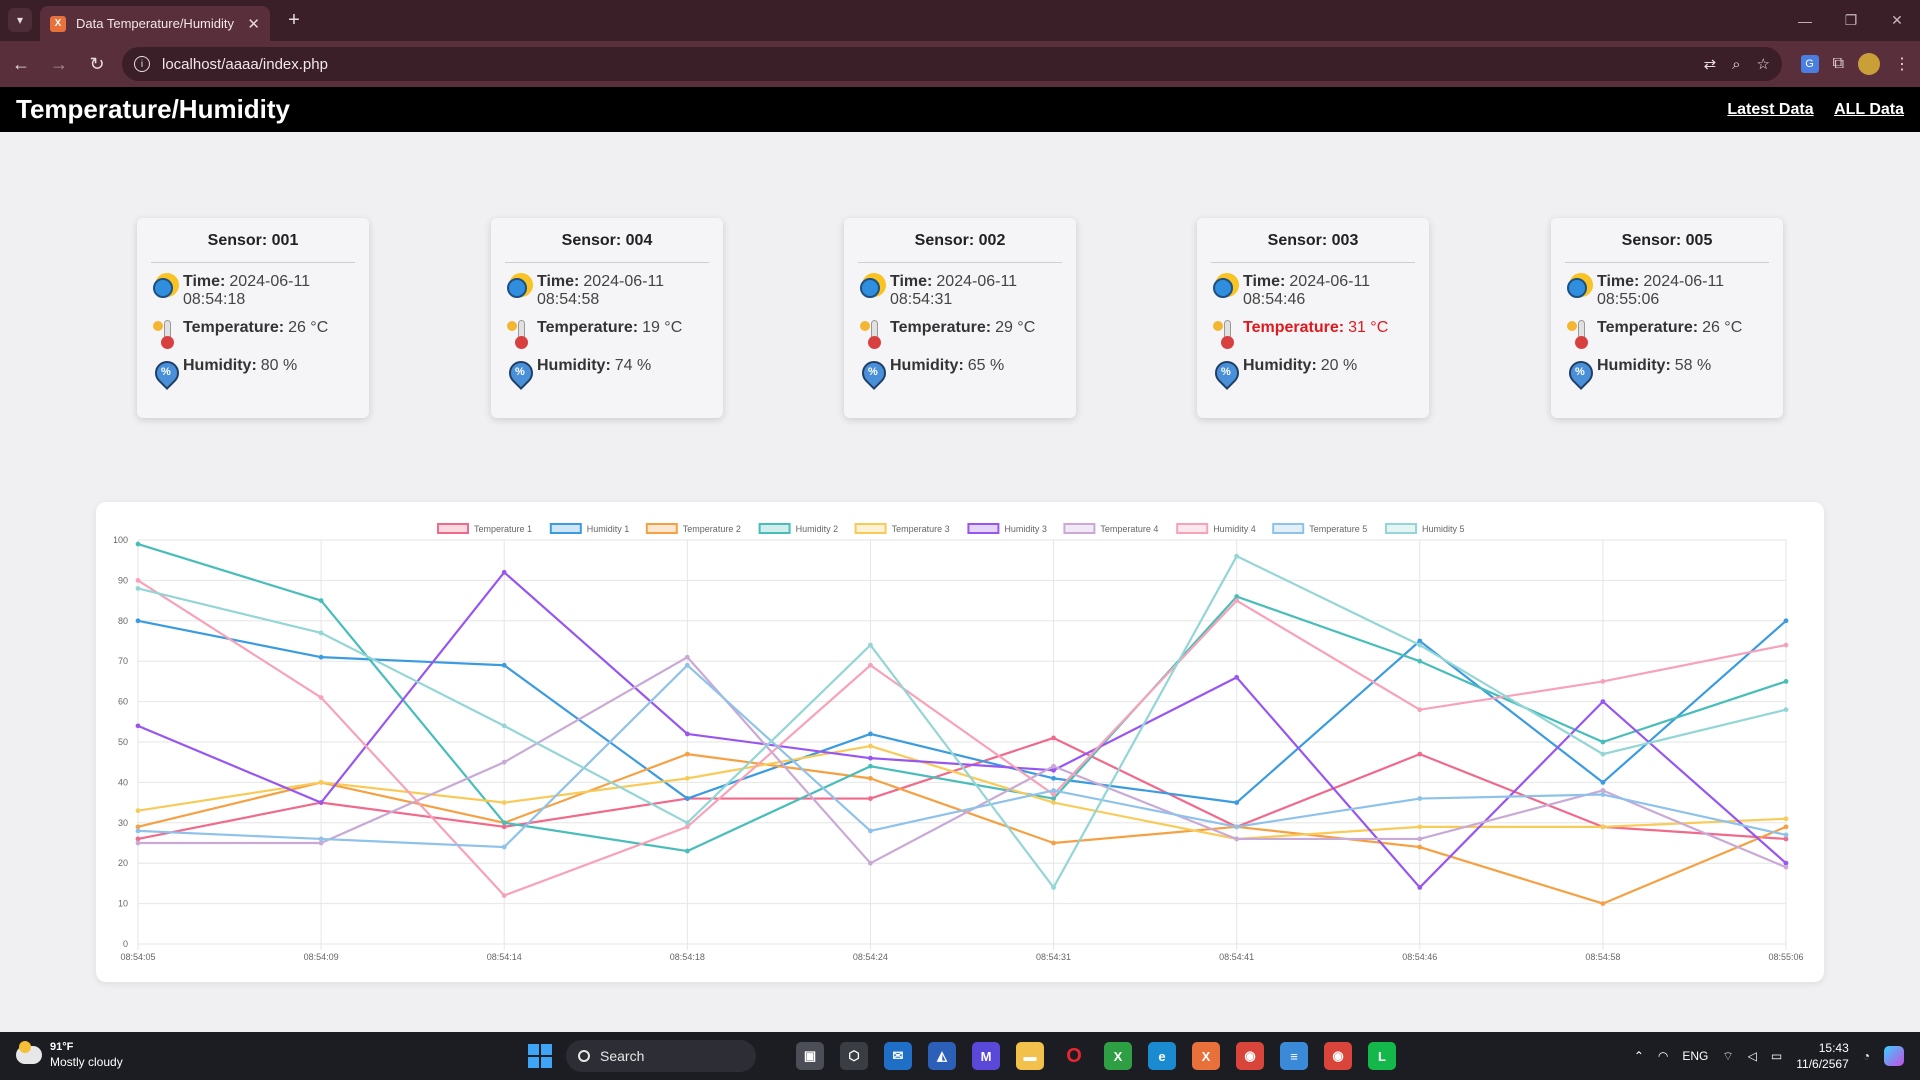  I want to click on tab-close-icon: ✕, so click(253, 24).